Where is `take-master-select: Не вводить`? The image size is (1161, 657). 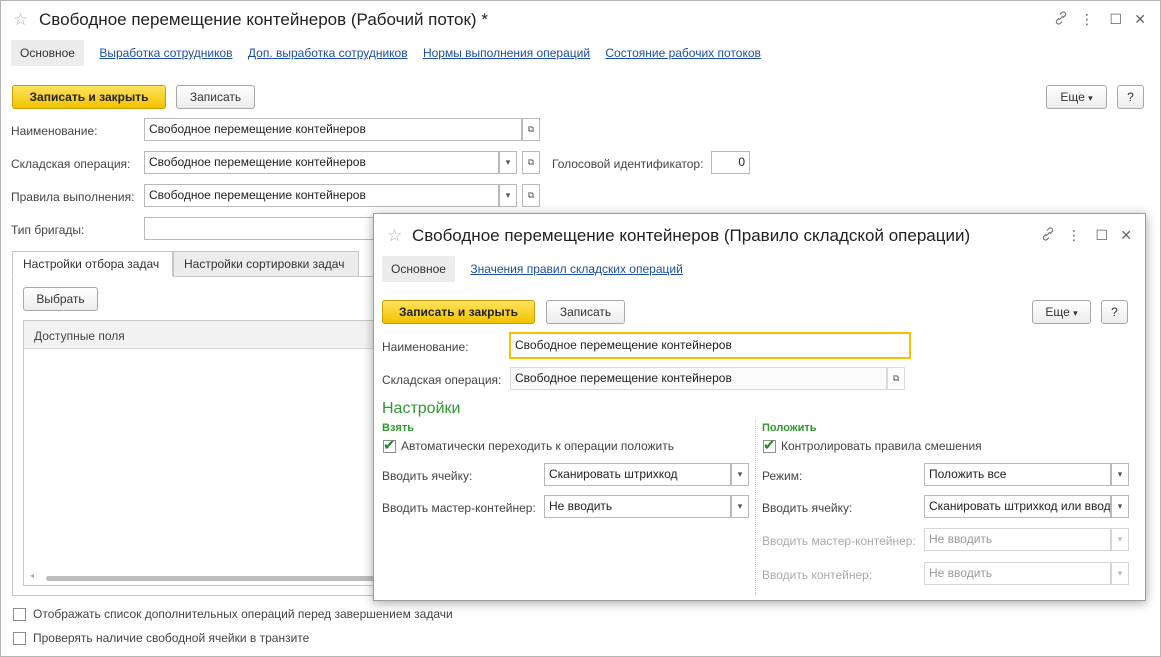 take-master-select: Не вводить is located at coordinates (637, 506).